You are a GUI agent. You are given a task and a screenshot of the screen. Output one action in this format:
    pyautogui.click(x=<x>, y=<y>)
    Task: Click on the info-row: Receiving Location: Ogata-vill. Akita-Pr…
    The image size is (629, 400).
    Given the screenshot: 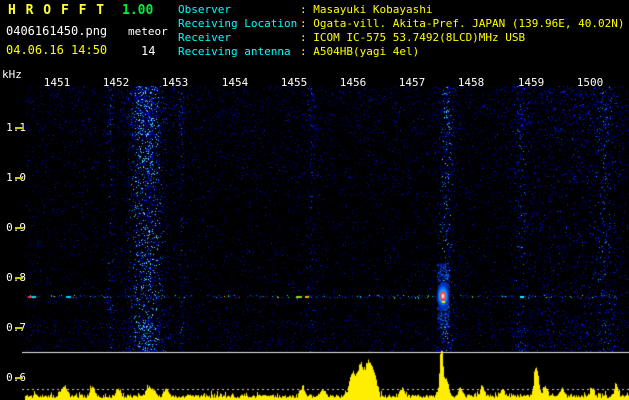 What is the action you would take?
    pyautogui.click(x=401, y=23)
    